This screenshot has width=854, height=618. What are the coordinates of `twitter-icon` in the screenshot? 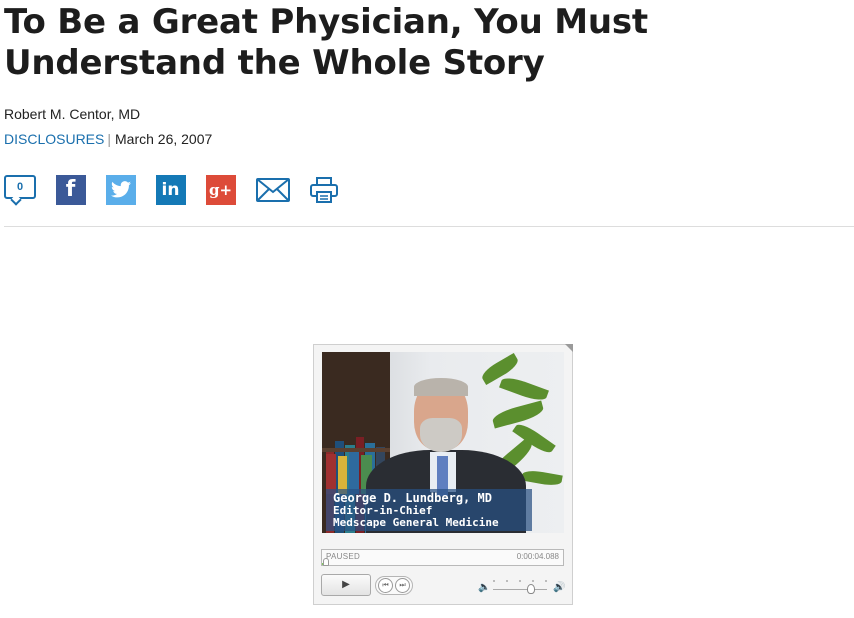 It's located at (120, 189).